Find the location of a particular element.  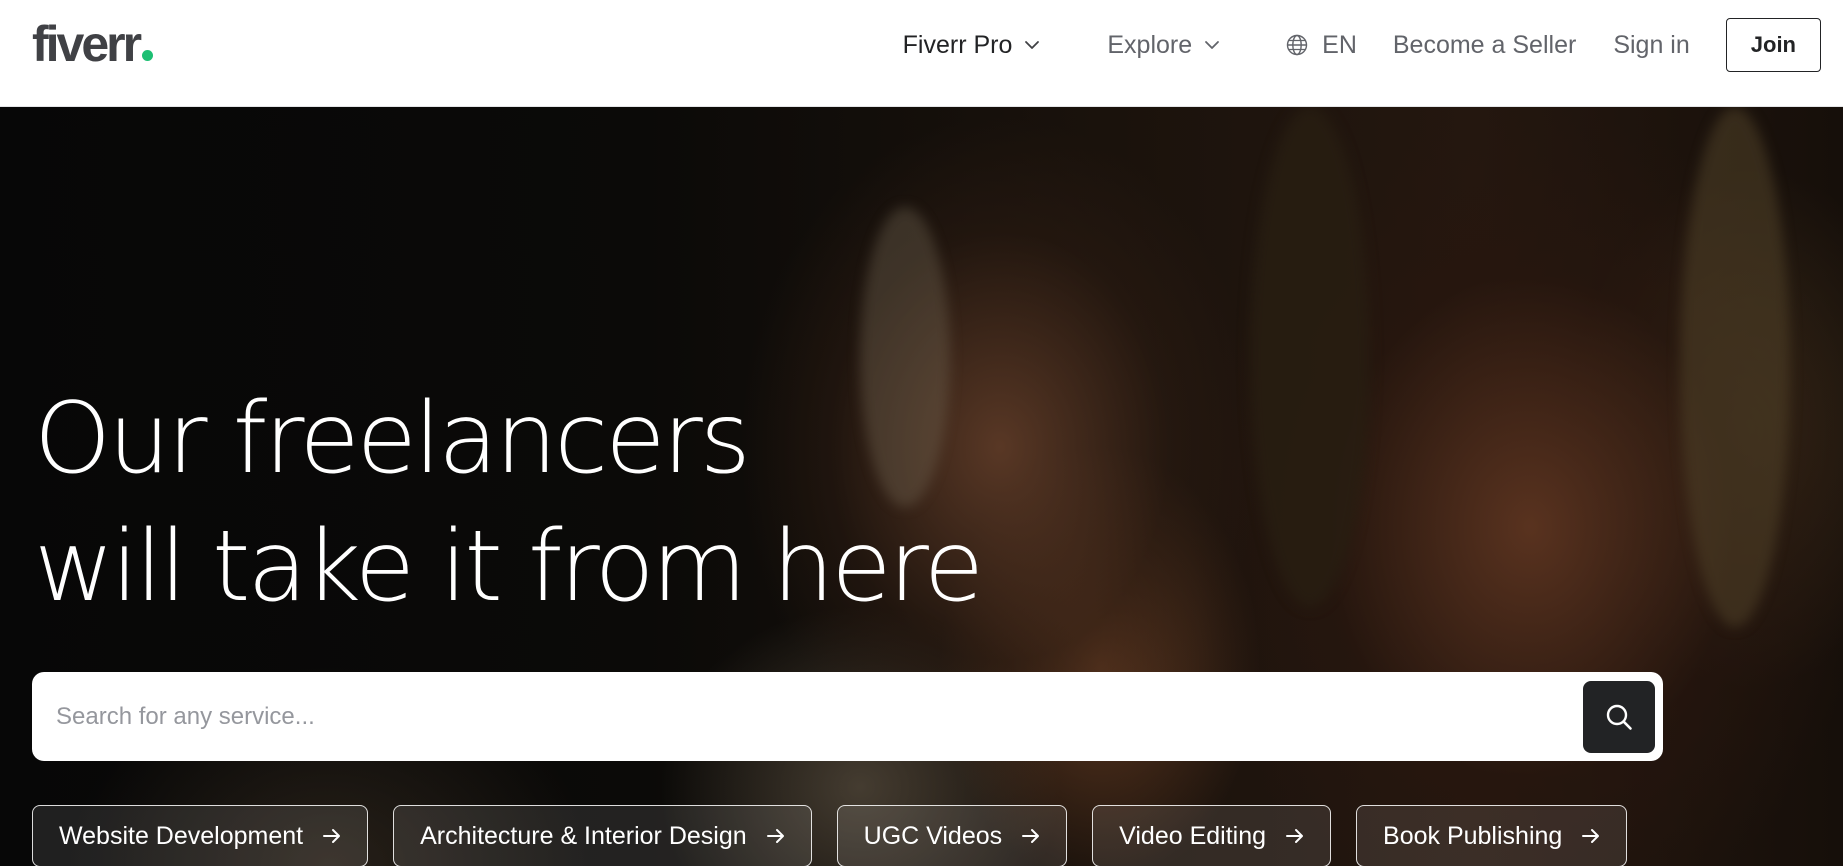

nav-explore: Explore is located at coordinates (1163, 45).